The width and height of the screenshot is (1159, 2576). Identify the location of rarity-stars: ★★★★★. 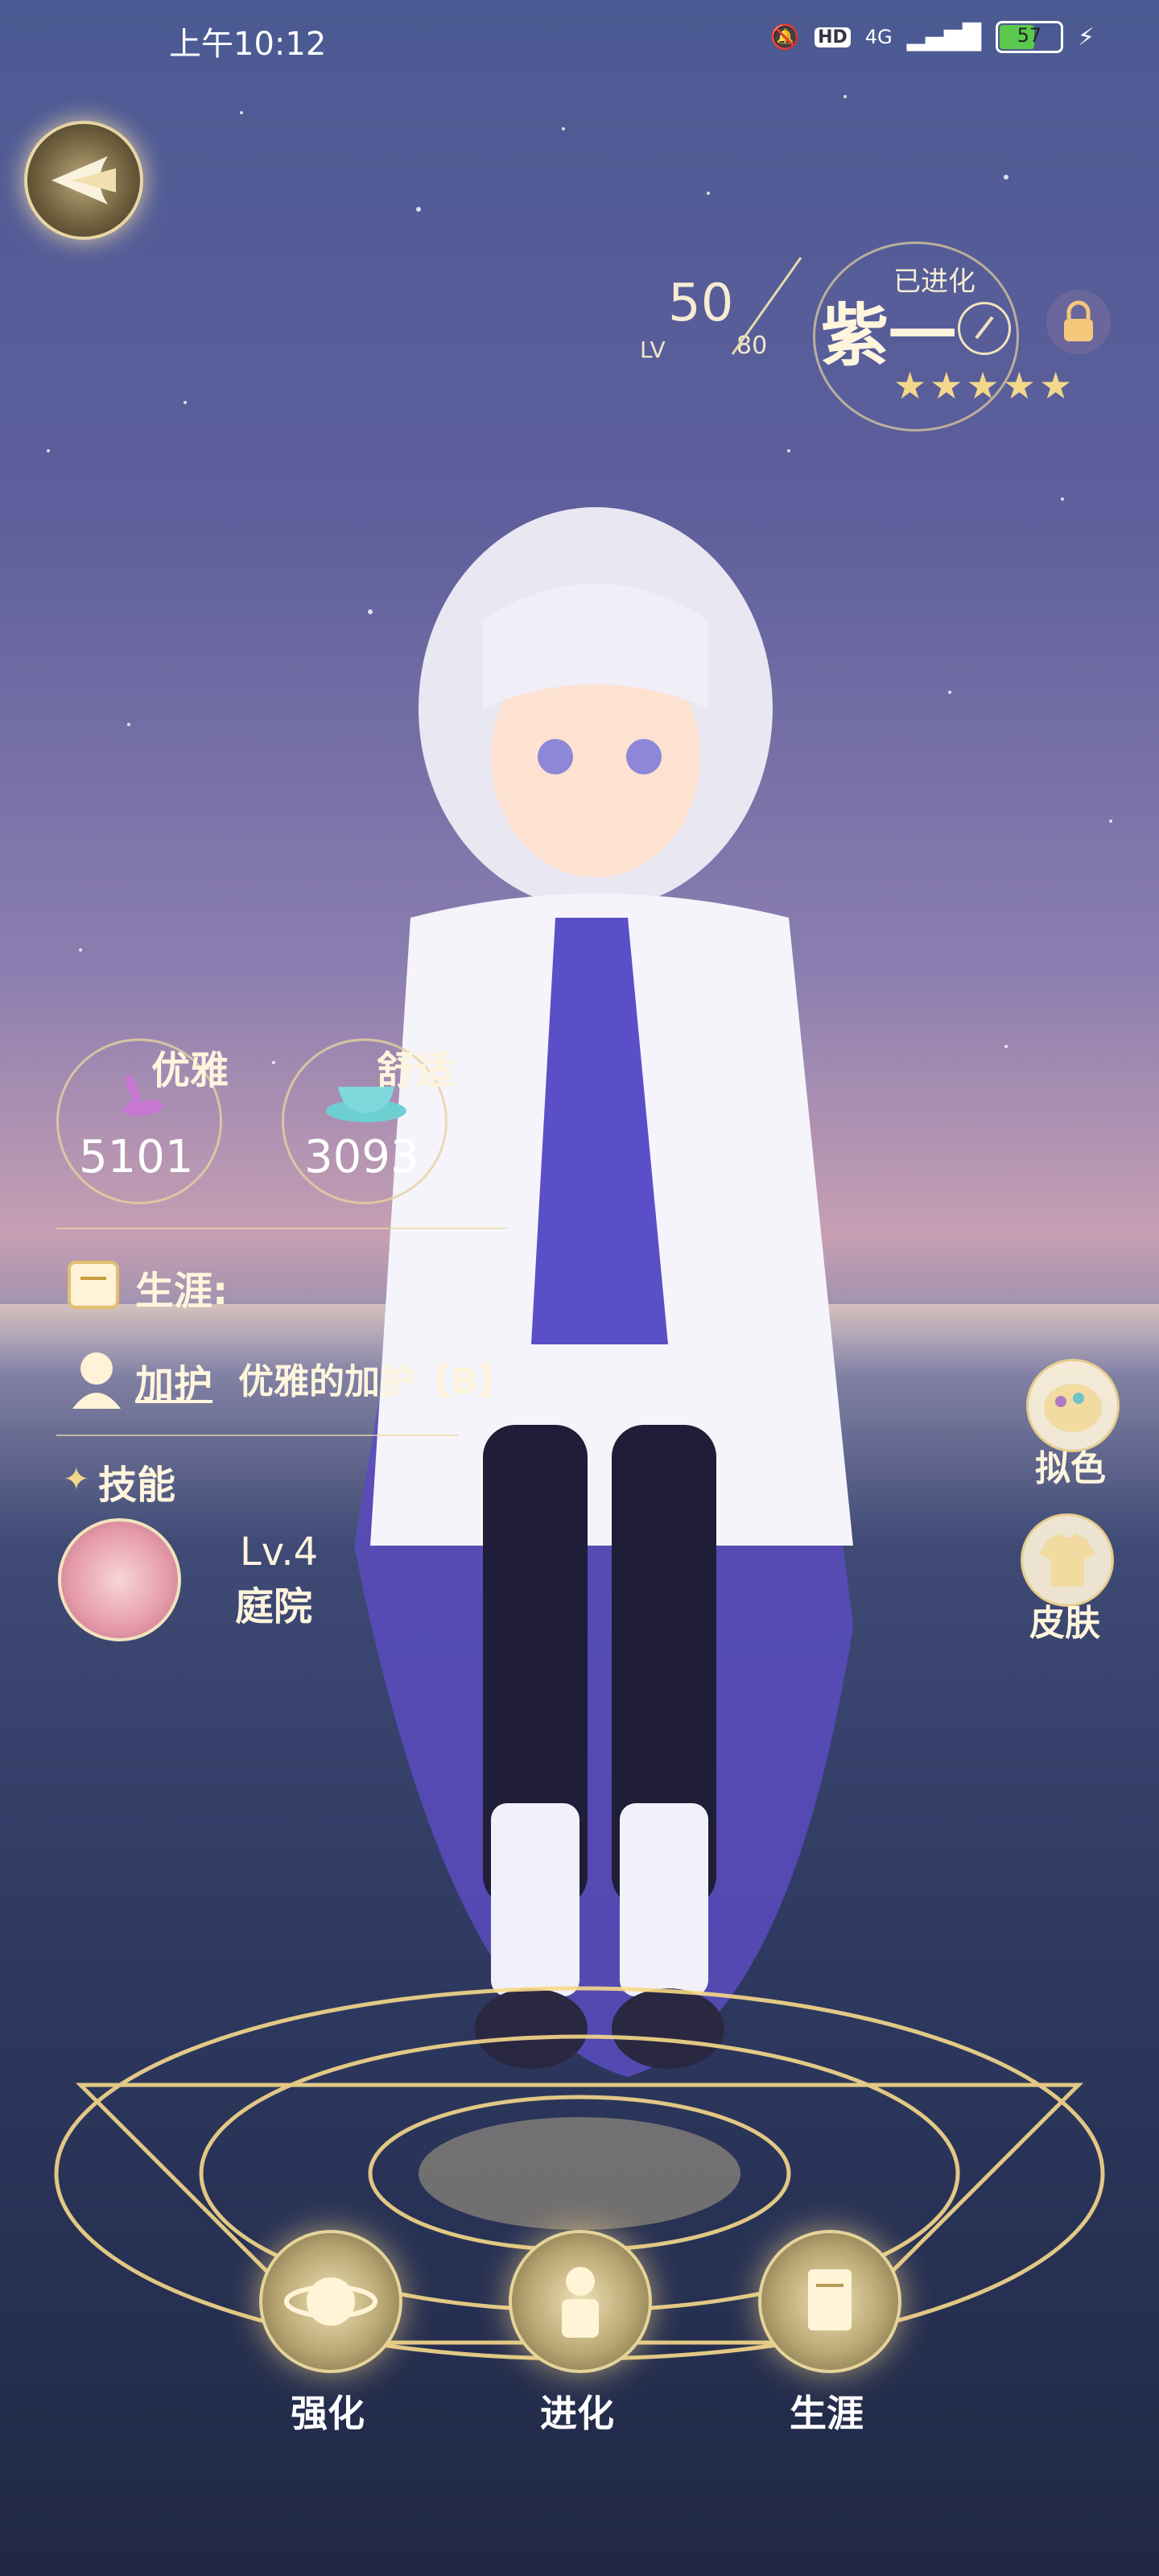
(984, 385).